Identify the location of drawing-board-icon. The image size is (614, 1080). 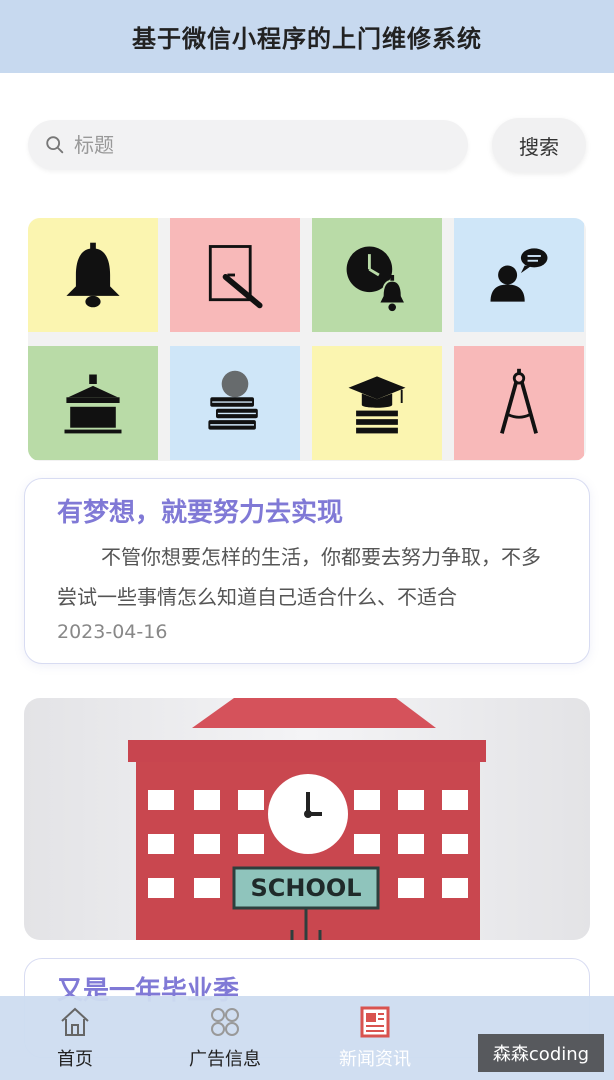
(235, 277).